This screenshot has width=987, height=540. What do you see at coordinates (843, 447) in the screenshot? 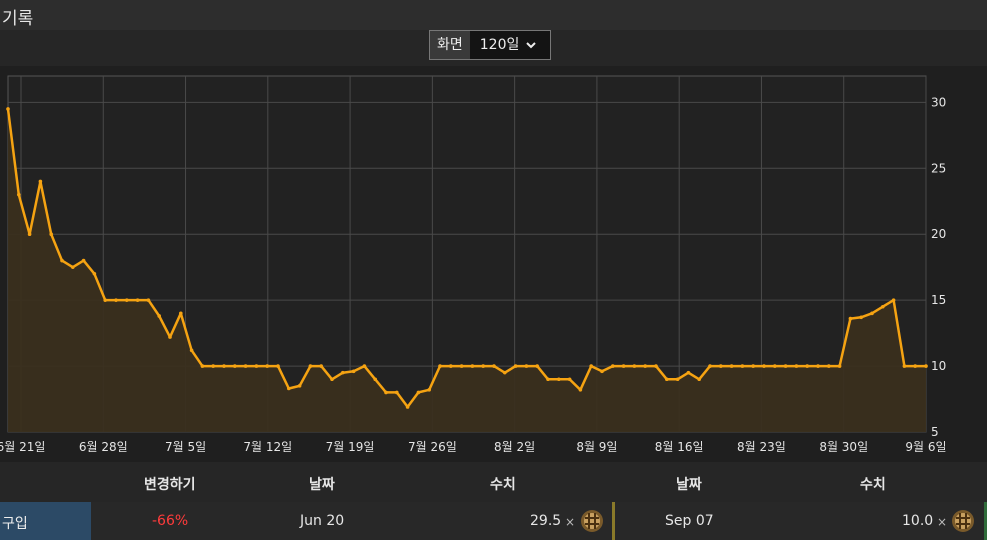
I see `x-tick-label: 8월 30일` at bounding box center [843, 447].